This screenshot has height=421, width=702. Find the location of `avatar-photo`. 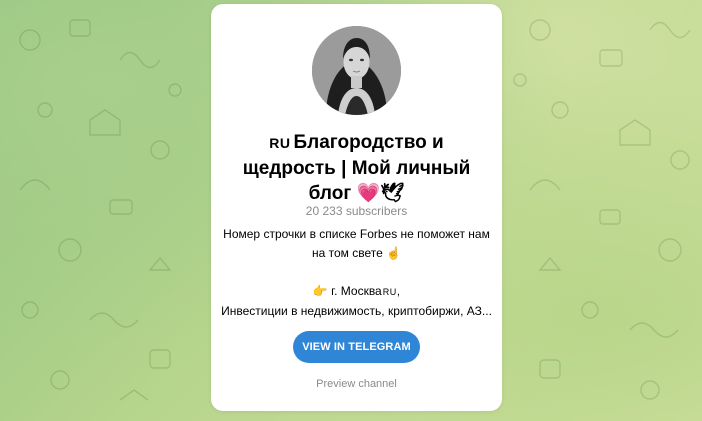

avatar-photo is located at coordinates (356, 70).